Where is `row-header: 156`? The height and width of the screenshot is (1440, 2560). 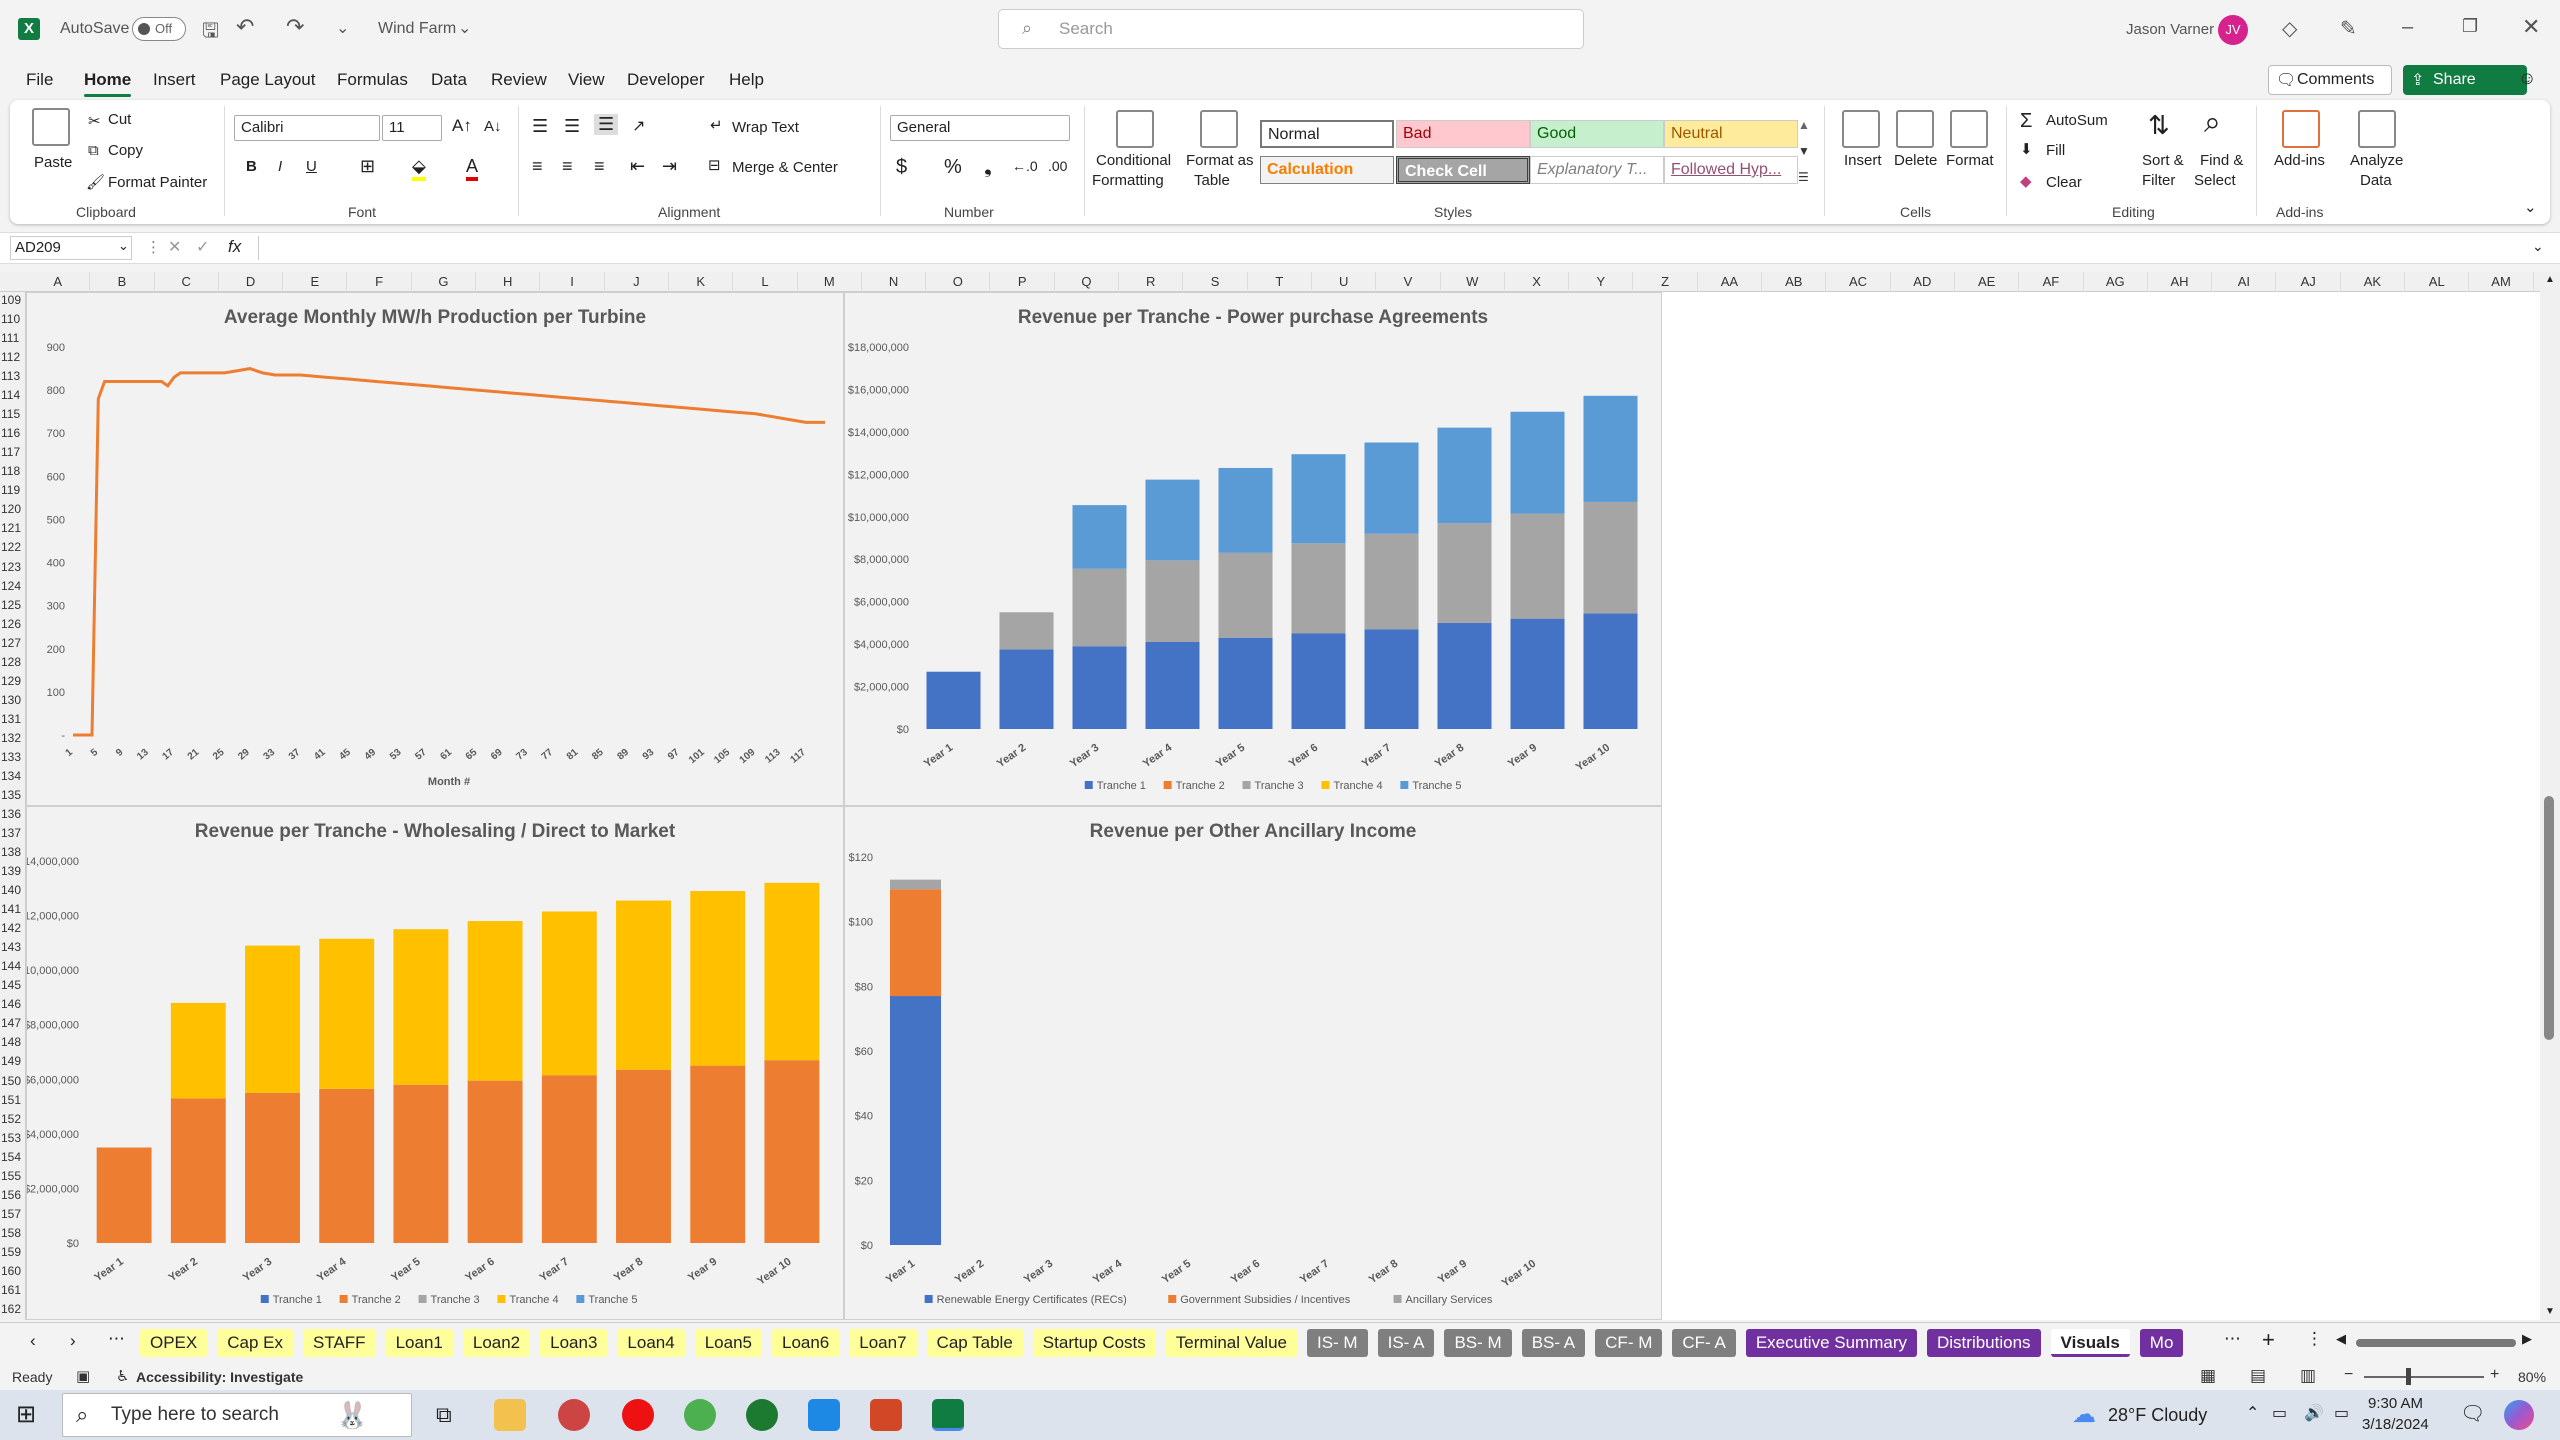 row-header: 156 is located at coordinates (12, 1195).